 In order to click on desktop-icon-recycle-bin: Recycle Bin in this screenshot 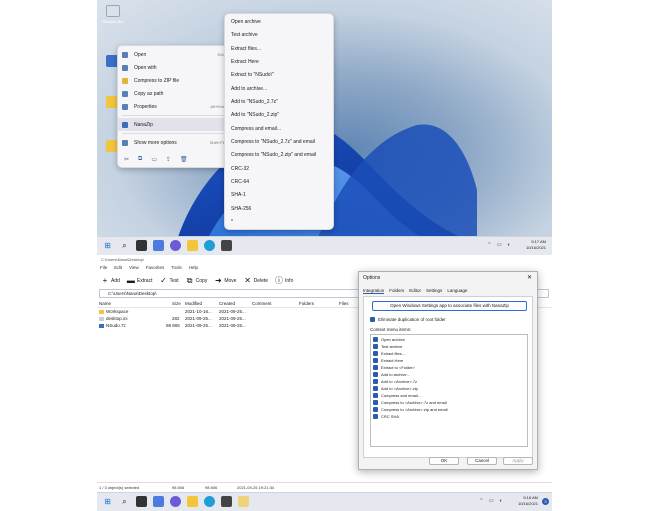, I will do `click(113, 14)`.